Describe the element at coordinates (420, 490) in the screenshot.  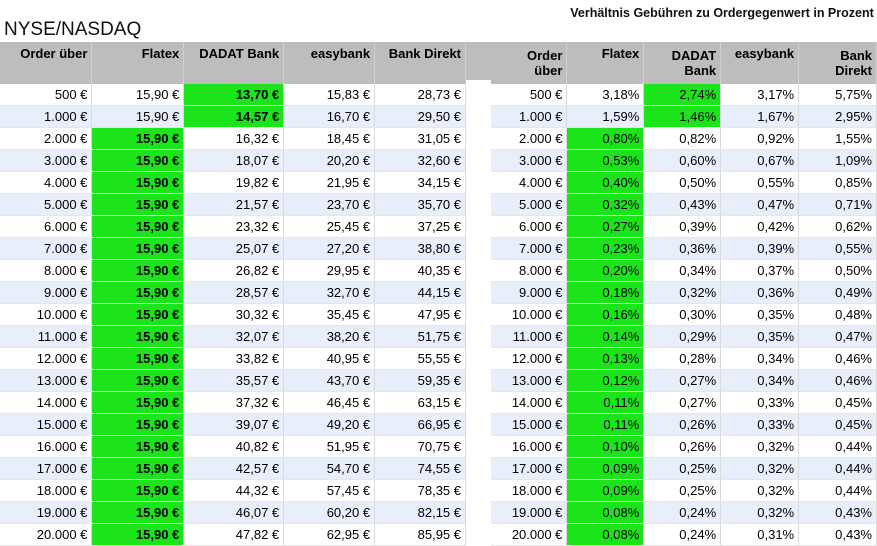
I see `cell-bank-direkt: 78,35 €` at that location.